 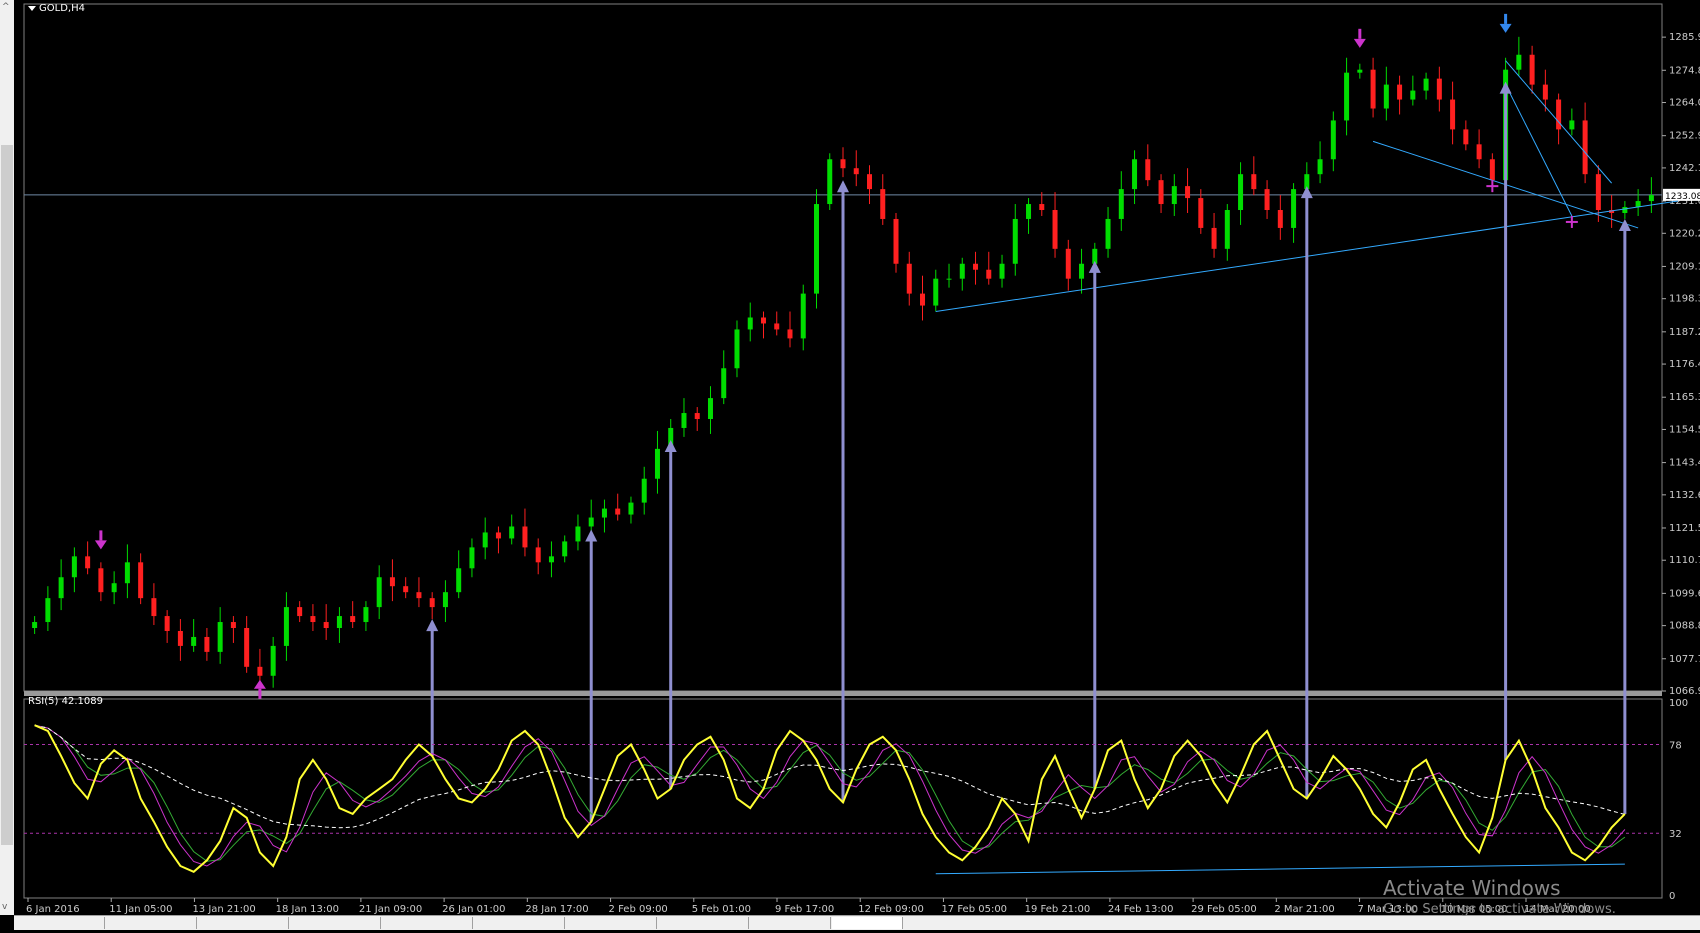 What do you see at coordinates (1499, 909) in the screenshot?
I see `activate-windows-subtitle: Go to Settings to activate Windows.` at bounding box center [1499, 909].